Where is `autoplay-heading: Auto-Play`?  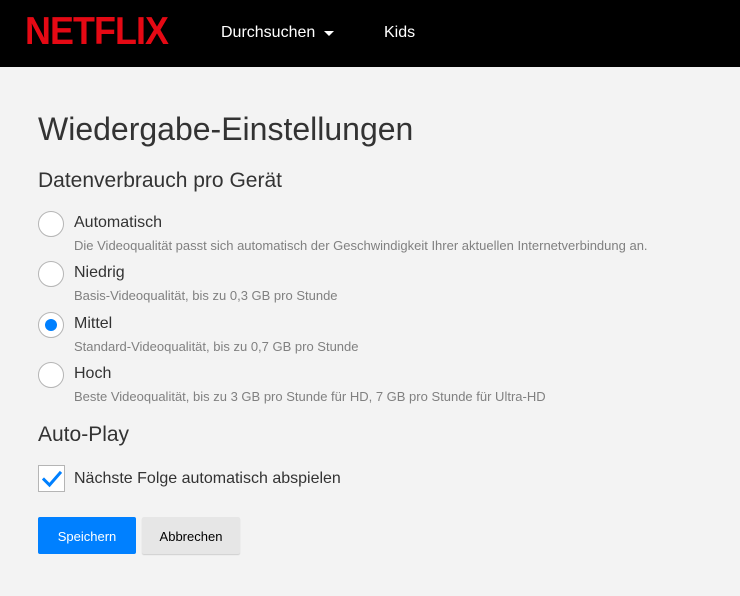 autoplay-heading: Auto-Play is located at coordinates (84, 434).